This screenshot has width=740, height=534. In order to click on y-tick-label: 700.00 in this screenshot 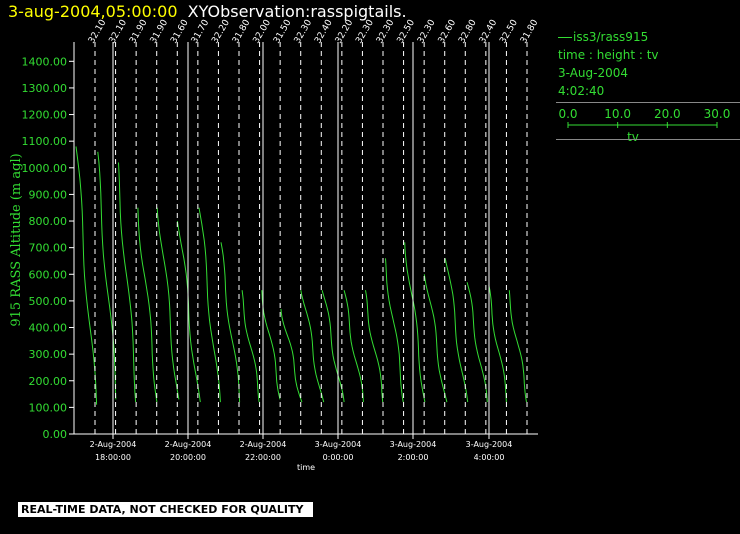, I will do `click(48, 248)`.